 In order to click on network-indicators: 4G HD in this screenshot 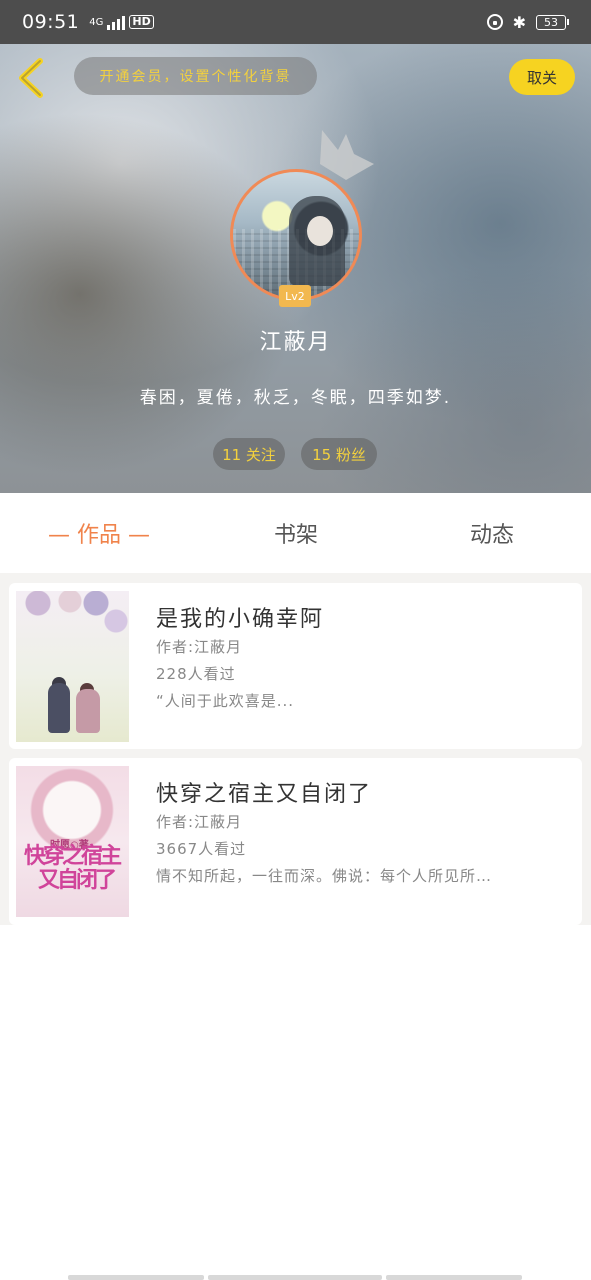, I will do `click(121, 22)`.